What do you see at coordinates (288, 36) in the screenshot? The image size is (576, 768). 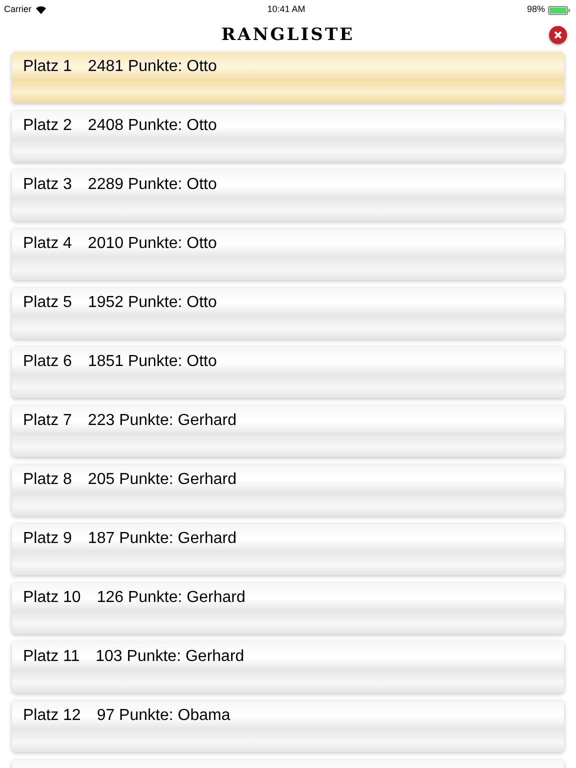 I see `page-title: RANGLISTE` at bounding box center [288, 36].